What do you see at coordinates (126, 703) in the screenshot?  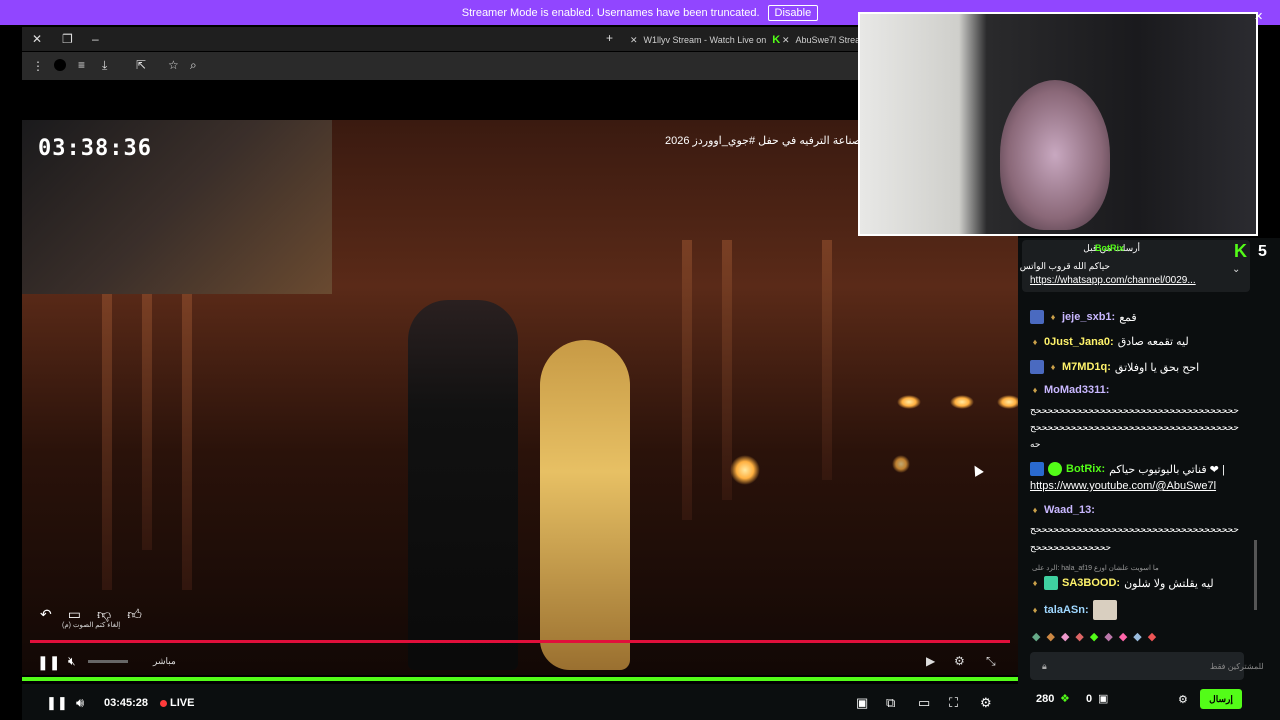 I see `stream-time: 03:45:28` at bounding box center [126, 703].